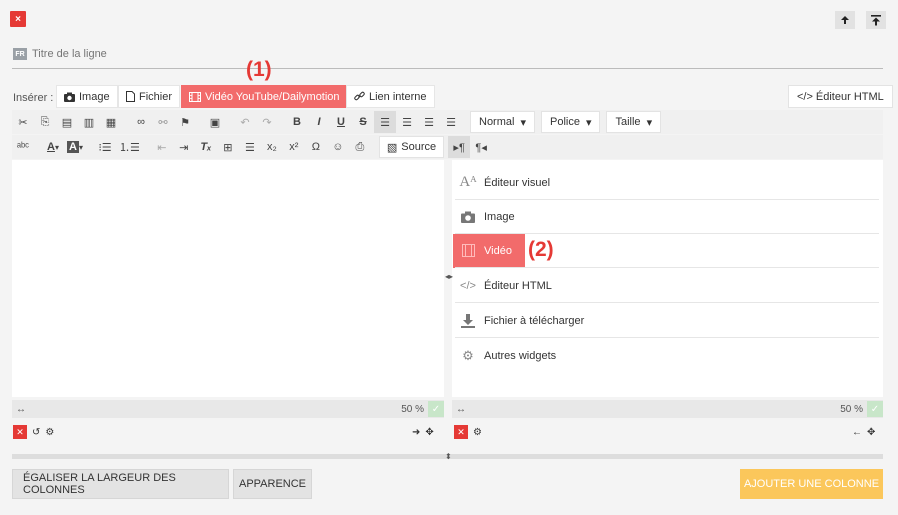  Describe the element at coordinates (228, 409) in the screenshot. I see `left-column-width-bar: ↔ 50 % ✓` at that location.